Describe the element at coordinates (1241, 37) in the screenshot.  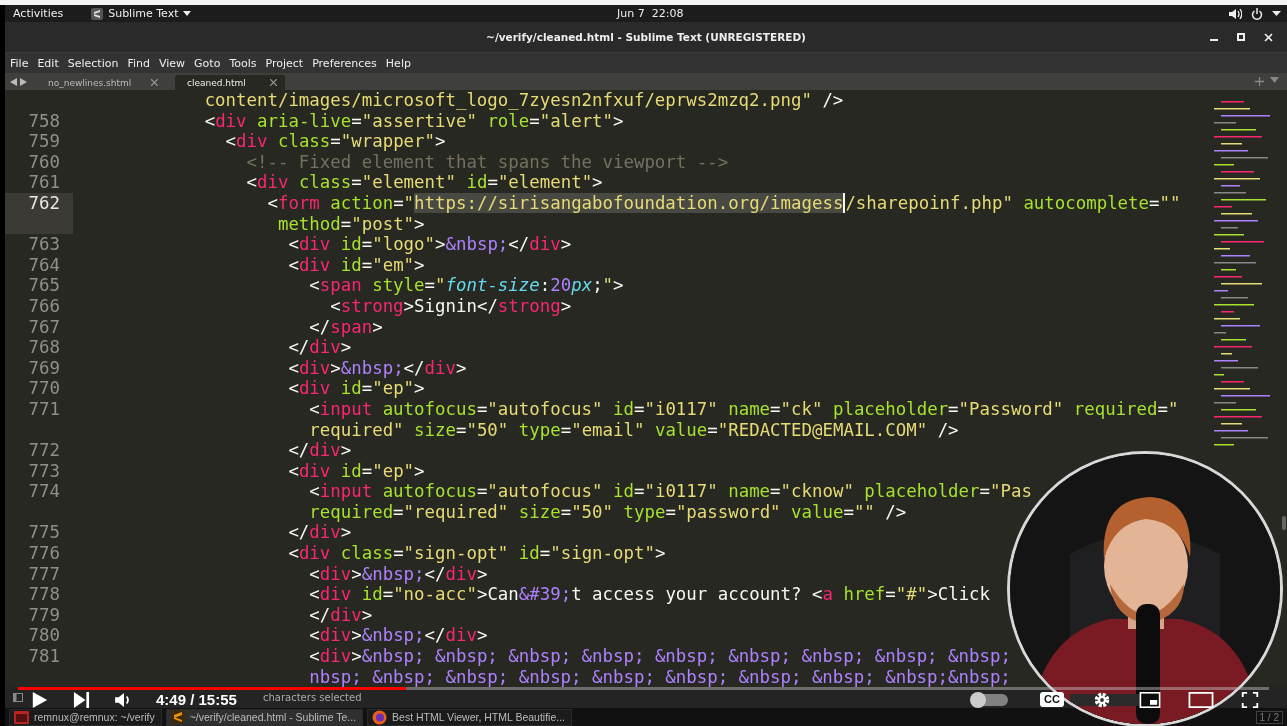
I see `maximize-icon` at that location.